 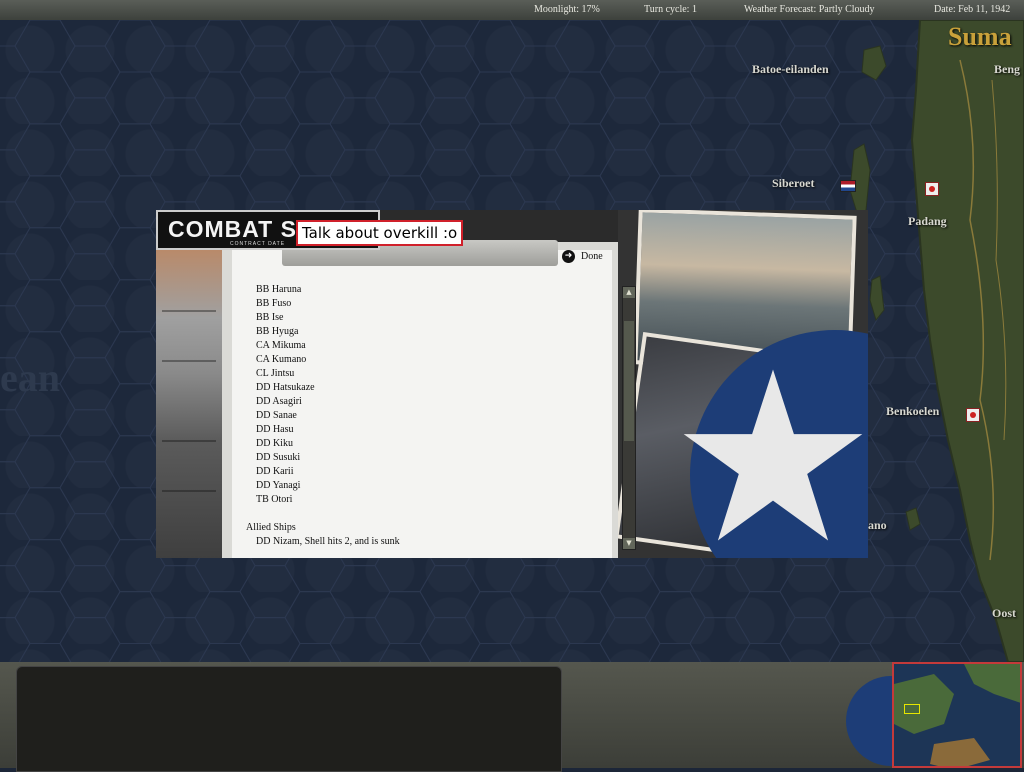 What do you see at coordinates (629, 381) in the screenshot?
I see `scrollbar-thumb` at bounding box center [629, 381].